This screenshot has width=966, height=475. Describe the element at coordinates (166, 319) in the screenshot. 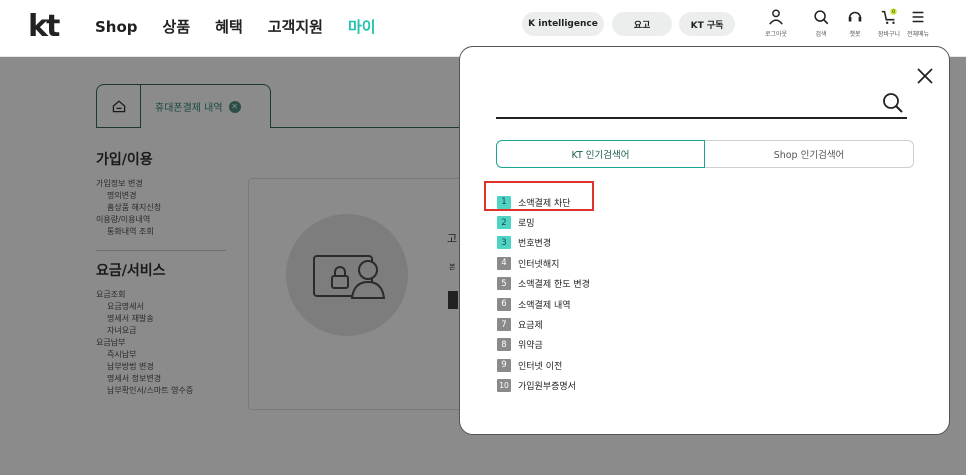

I see `sidebar-item: 명세서 재발송` at that location.